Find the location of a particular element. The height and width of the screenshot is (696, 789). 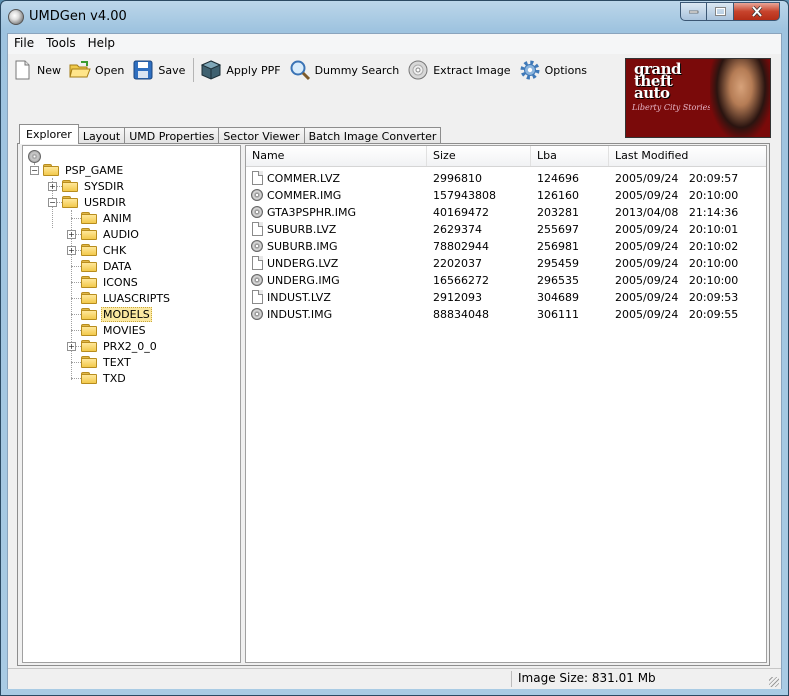

tab-batch-image-converter: Batch Image Converter is located at coordinates (372, 135).